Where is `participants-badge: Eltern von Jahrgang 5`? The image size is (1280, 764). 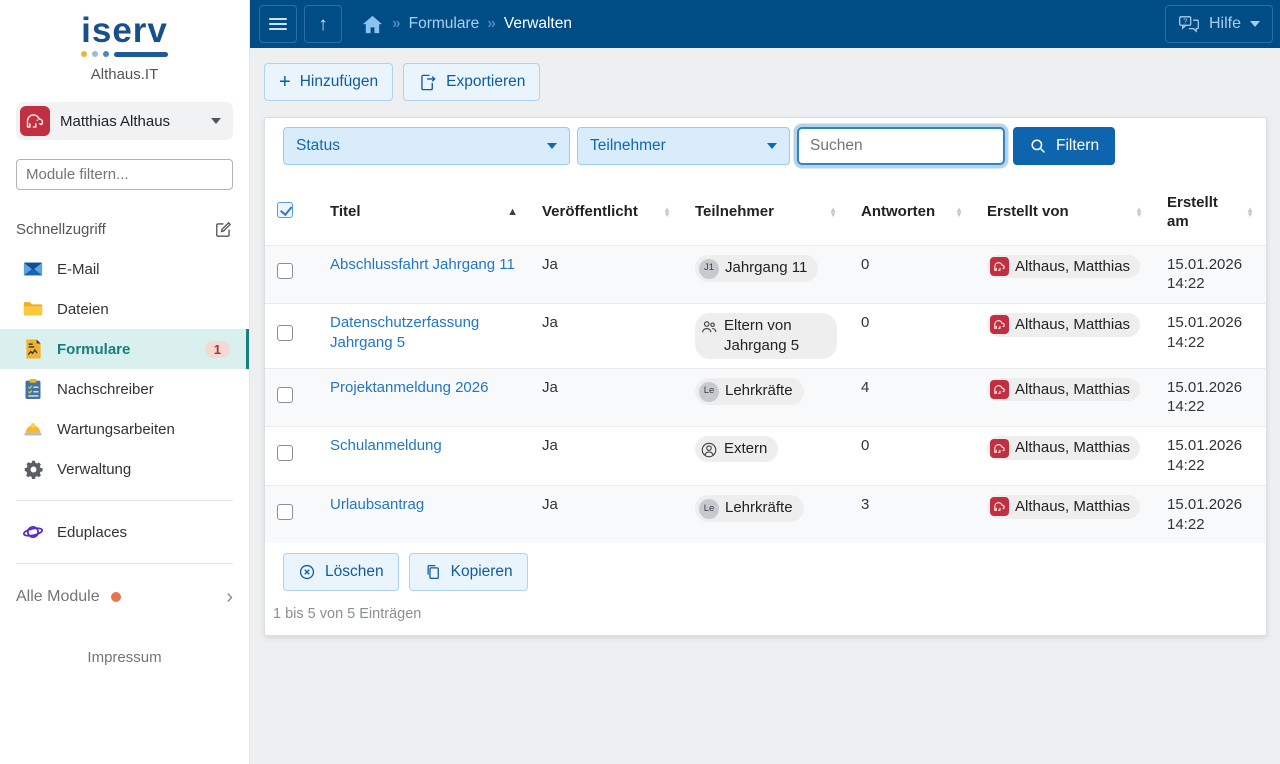 participants-badge: Eltern von Jahrgang 5 is located at coordinates (766, 336).